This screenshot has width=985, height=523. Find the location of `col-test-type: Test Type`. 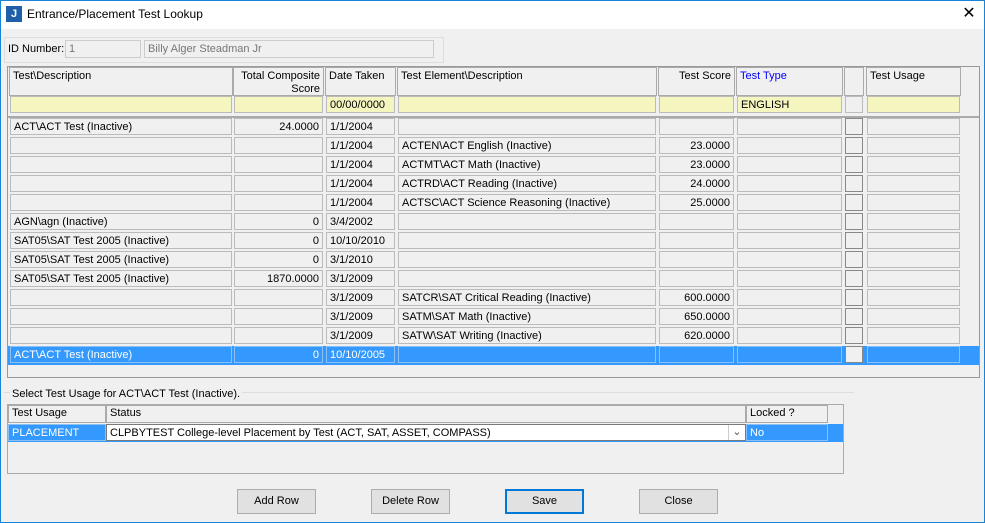

col-test-type: Test Type is located at coordinates (789, 81).